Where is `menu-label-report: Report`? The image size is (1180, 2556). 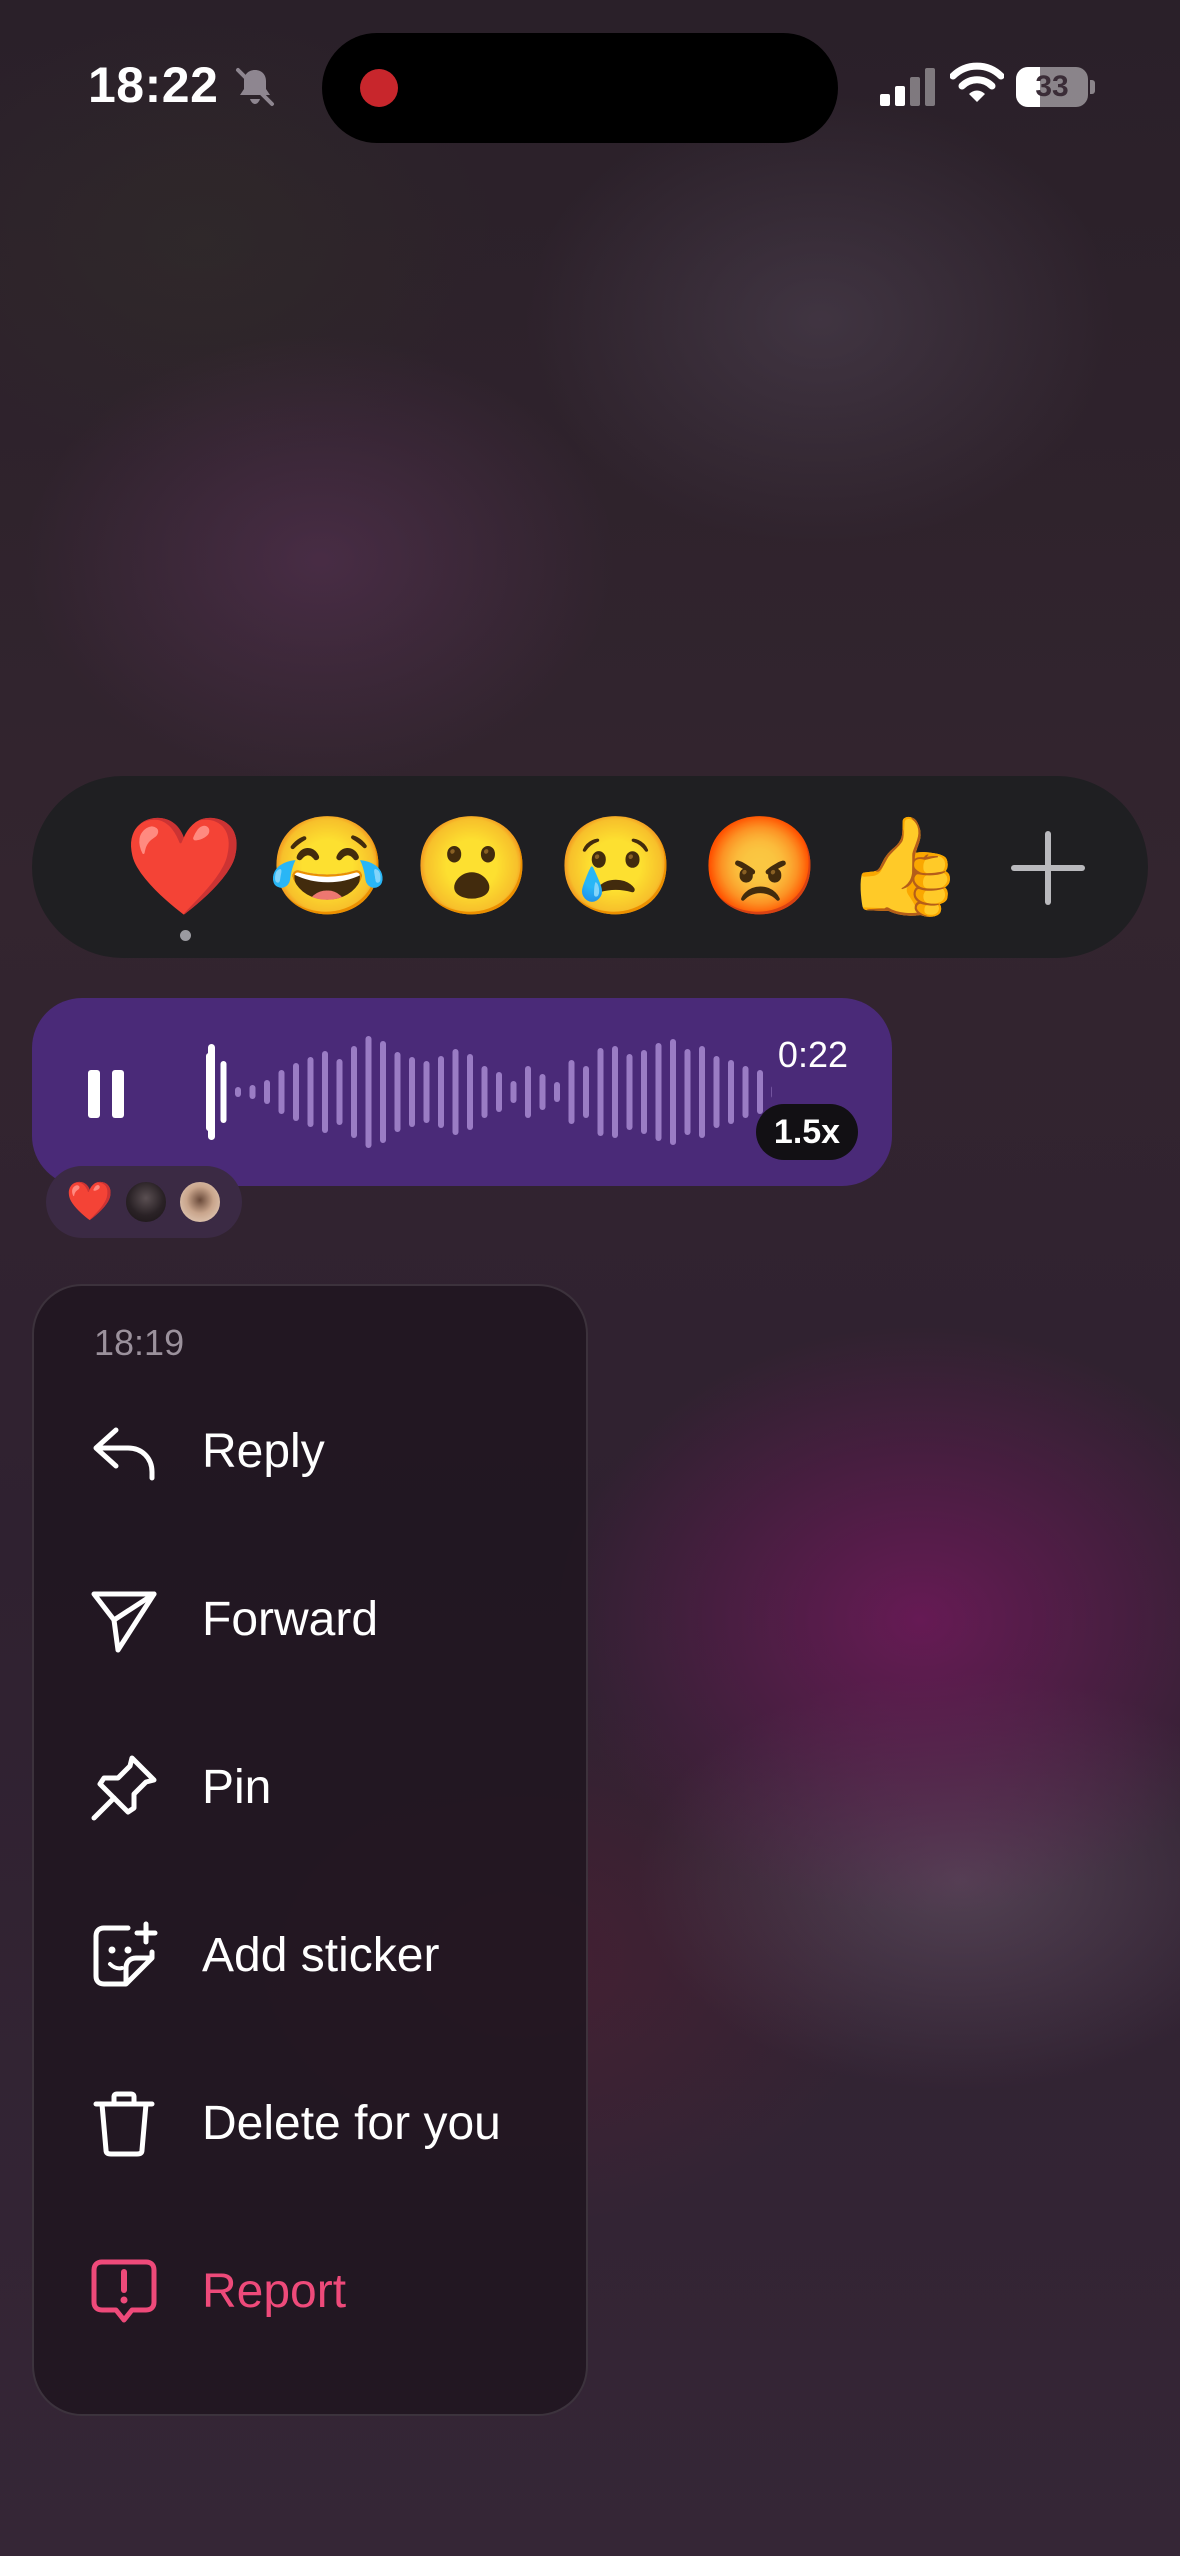 menu-label-report: Report is located at coordinates (274, 2291).